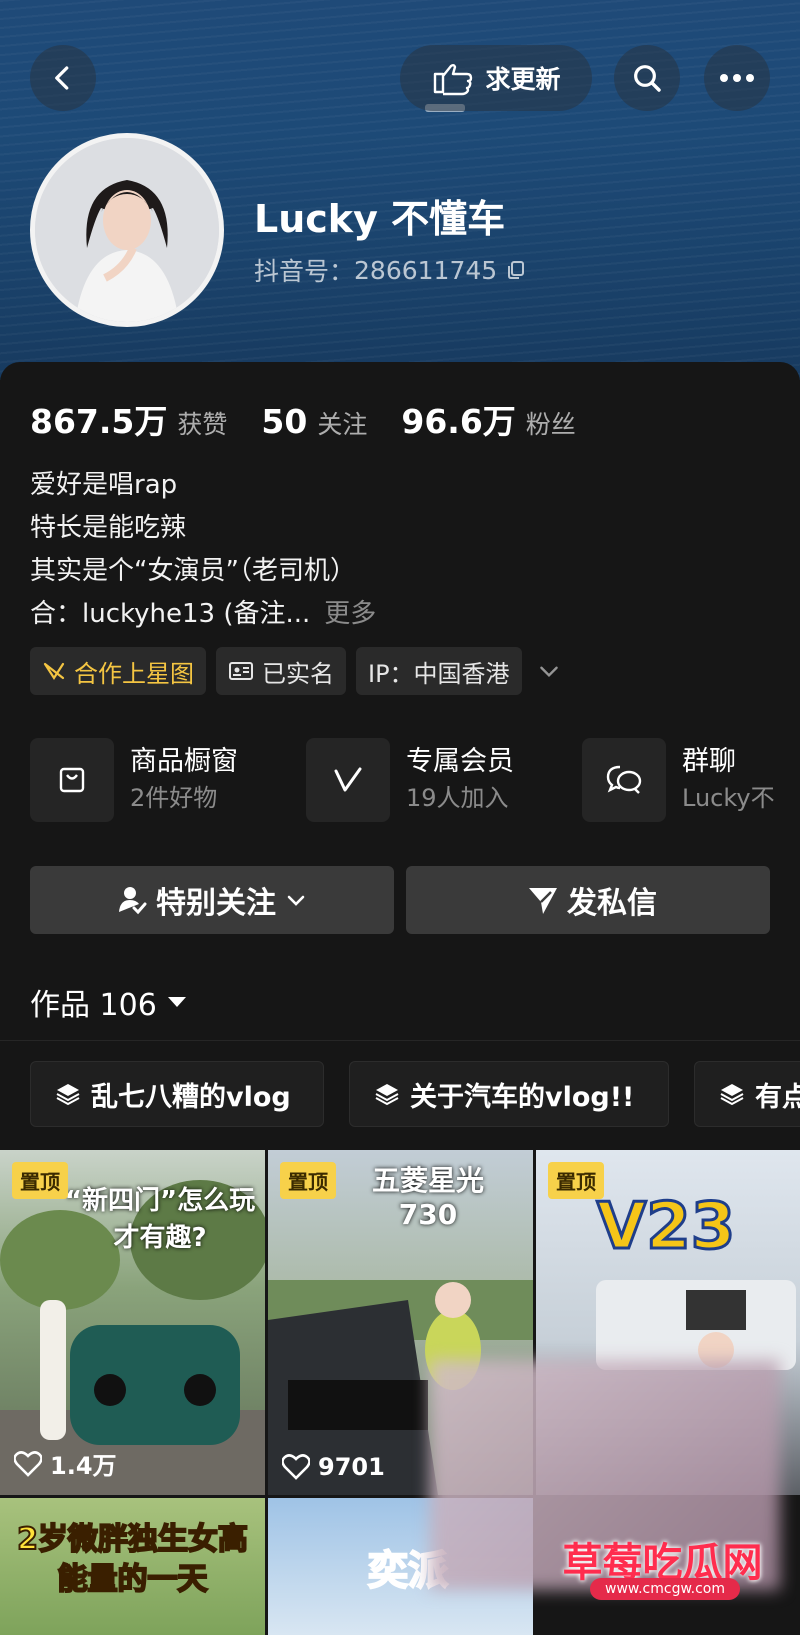 The width and height of the screenshot is (800, 1635). Describe the element at coordinates (522, 1097) in the screenshot. I see `collection-label: 关于汽车的vlog!!` at that location.